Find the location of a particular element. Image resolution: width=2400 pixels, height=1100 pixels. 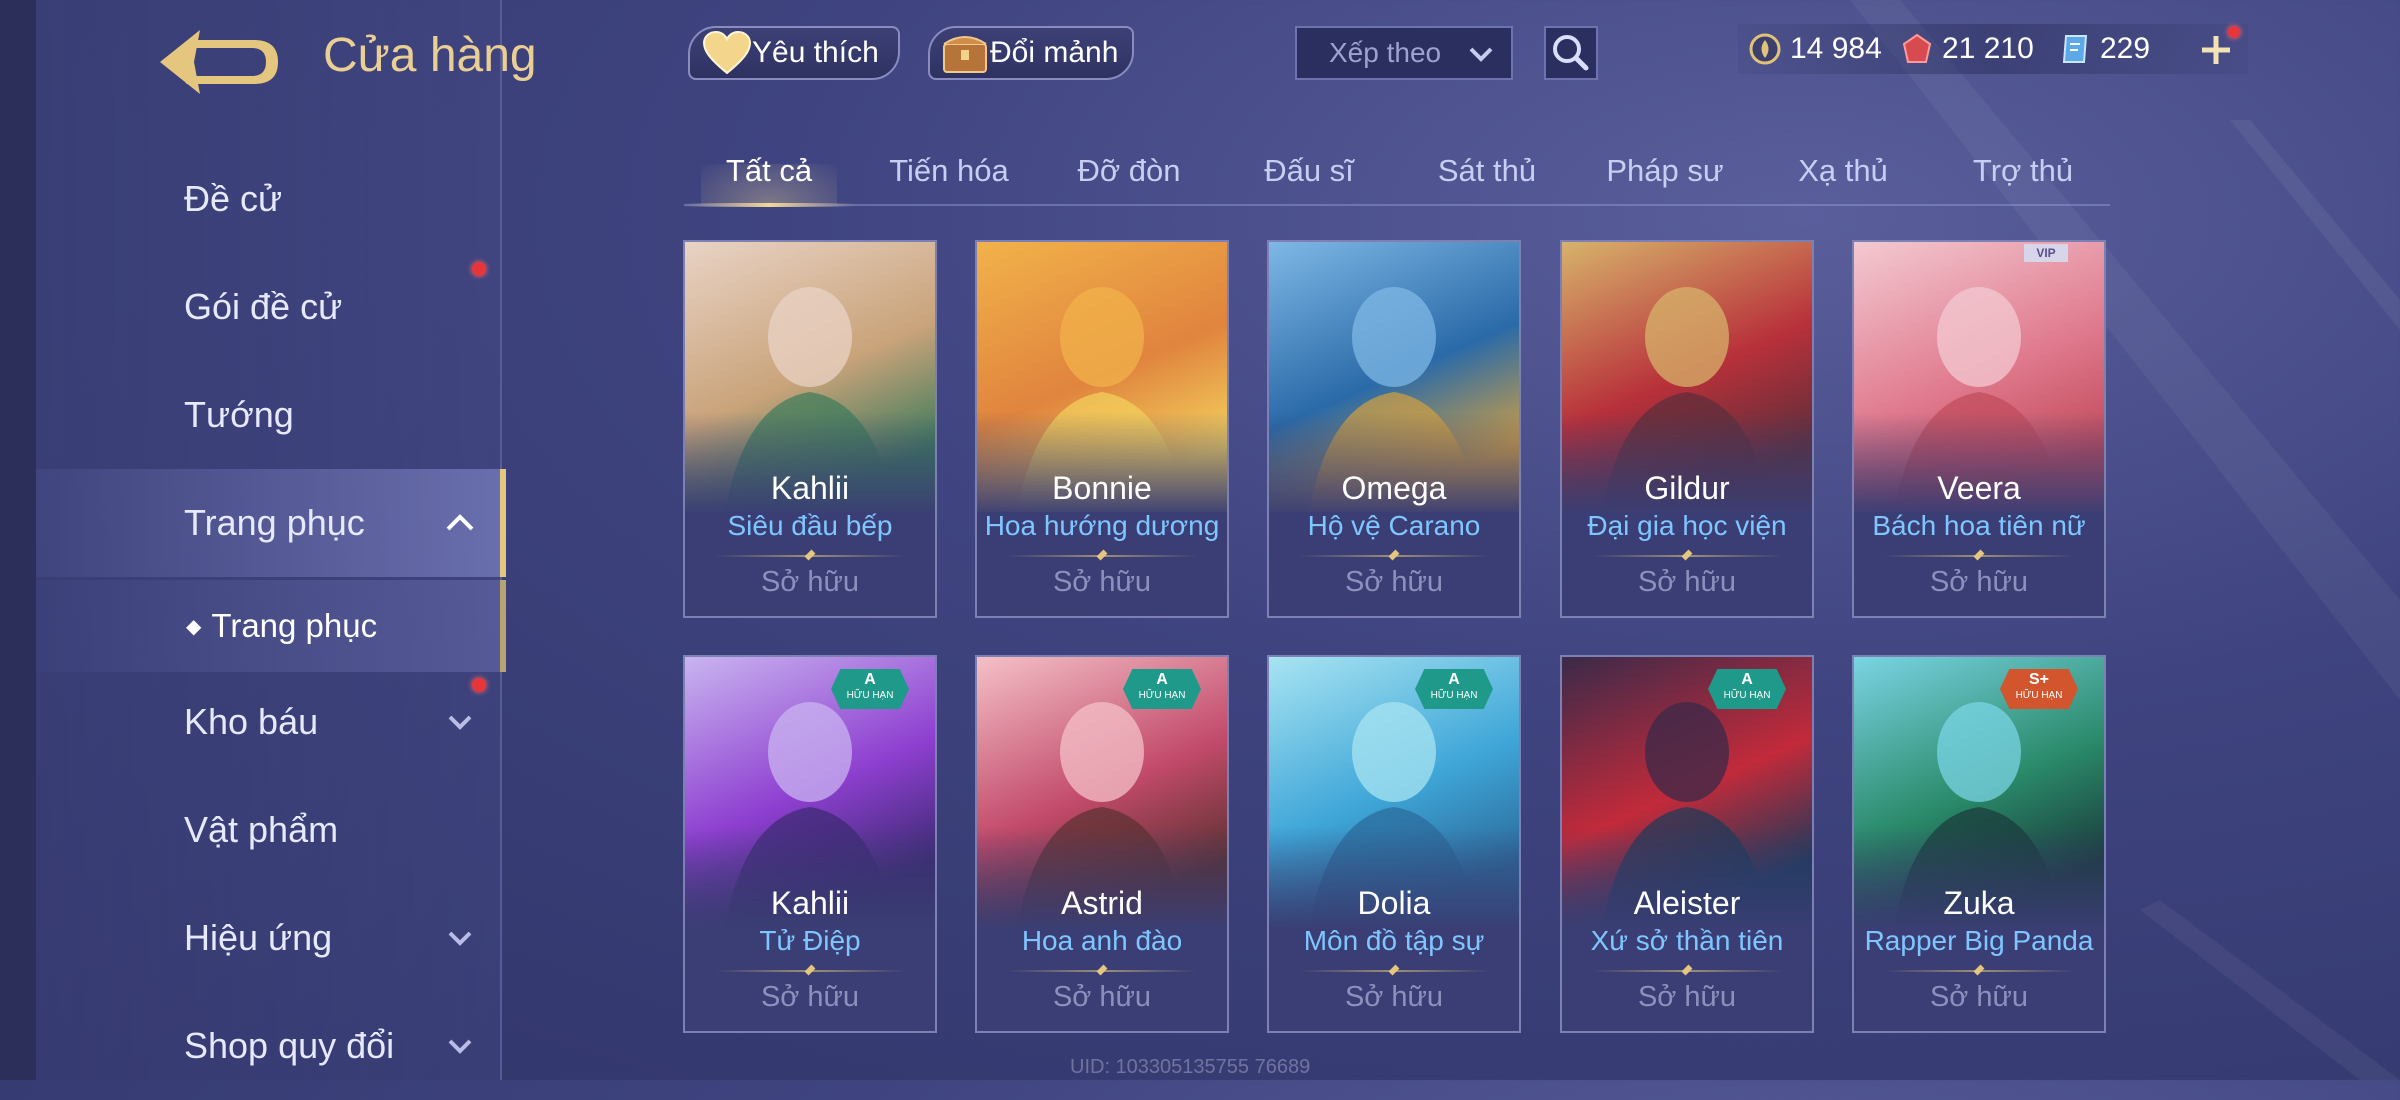

sidebar-item-effects: Hiệu ứng is located at coordinates (268, 938).